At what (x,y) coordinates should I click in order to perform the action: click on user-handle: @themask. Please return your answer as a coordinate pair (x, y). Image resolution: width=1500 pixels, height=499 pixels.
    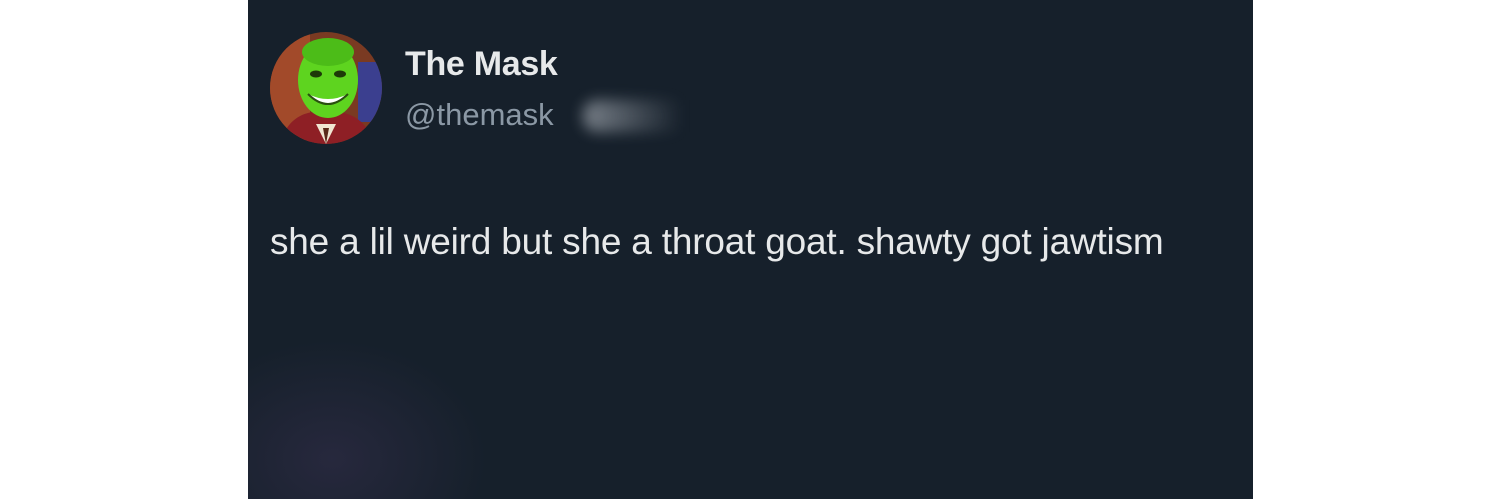
    Looking at the image, I should click on (479, 114).